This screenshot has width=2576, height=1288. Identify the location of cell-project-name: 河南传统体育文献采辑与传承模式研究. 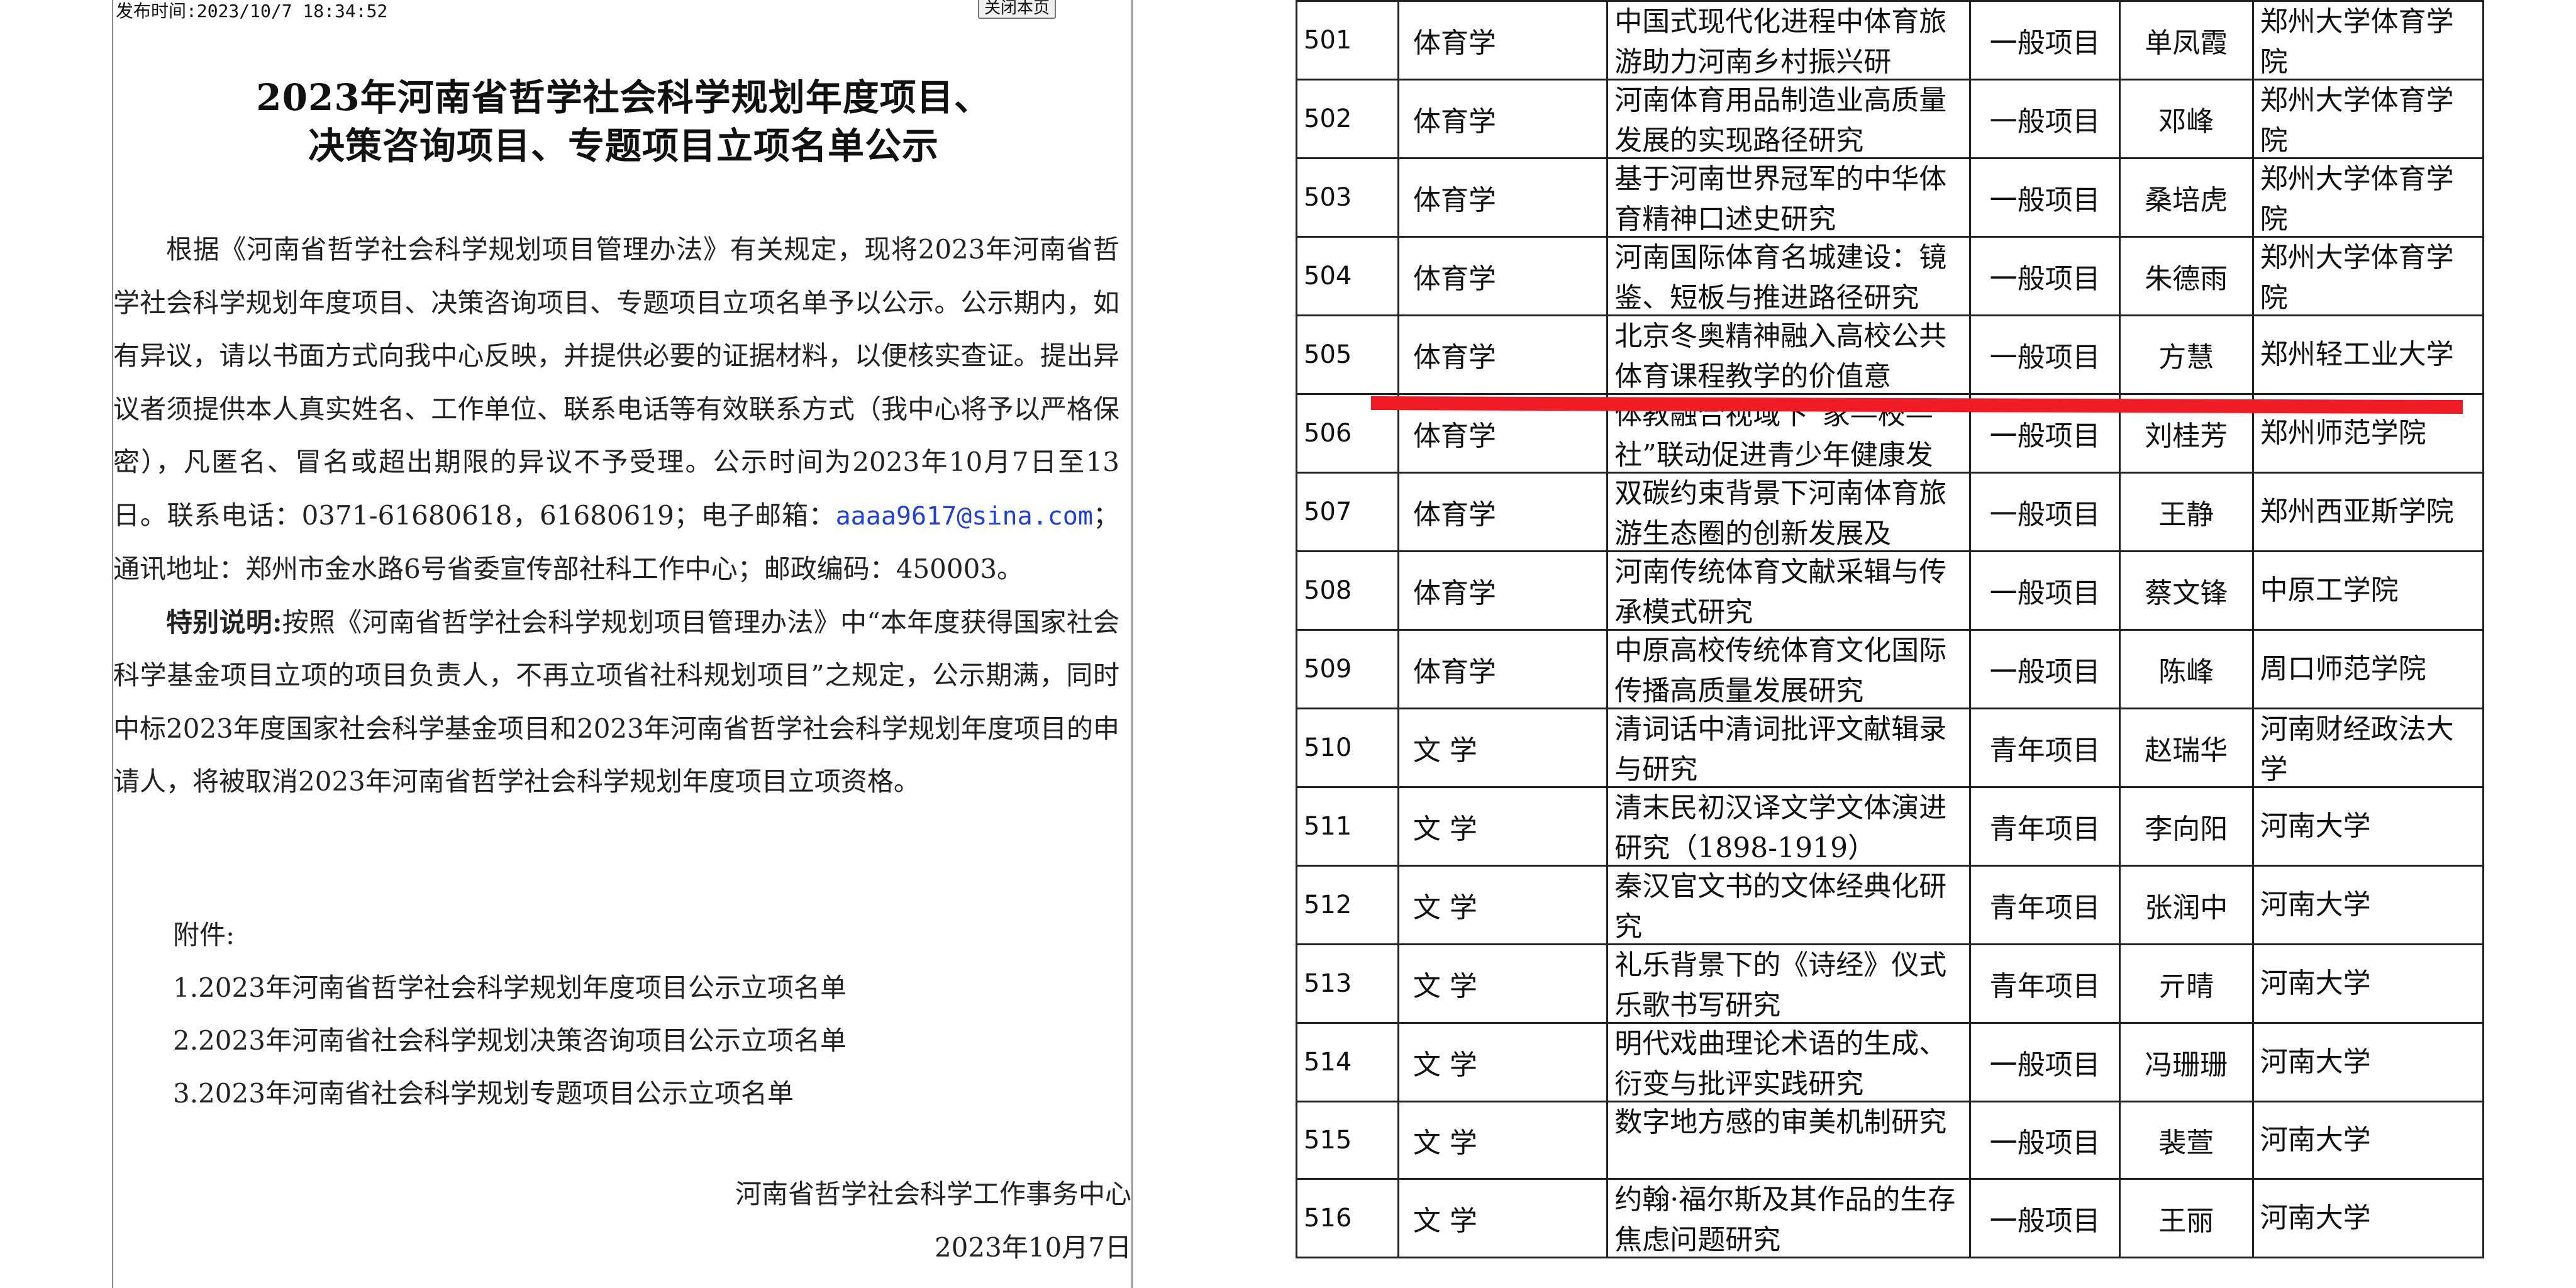
(1789, 590).